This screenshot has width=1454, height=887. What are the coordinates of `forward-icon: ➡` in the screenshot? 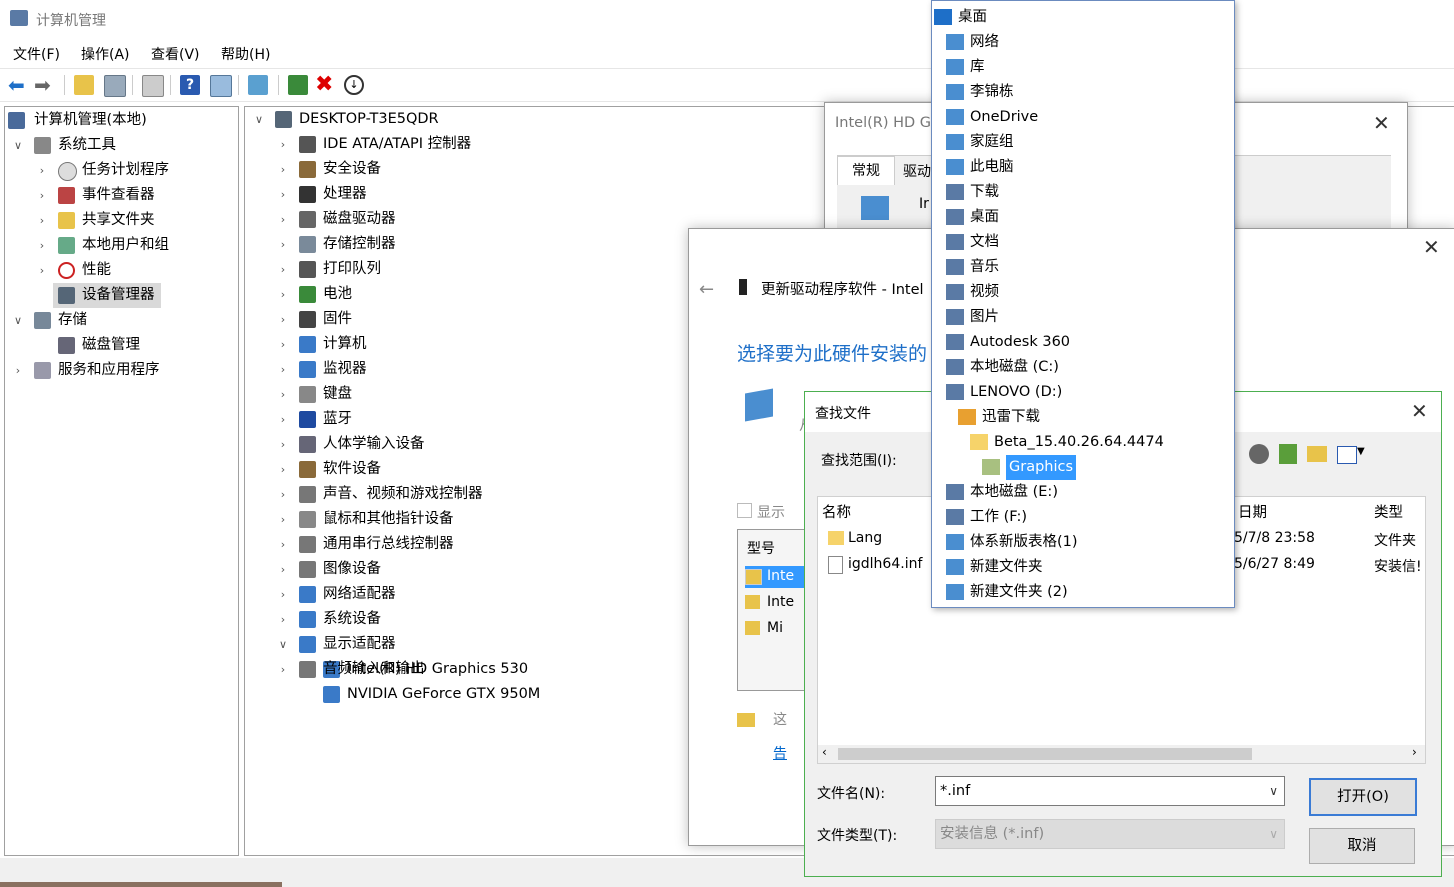 It's located at (44, 85).